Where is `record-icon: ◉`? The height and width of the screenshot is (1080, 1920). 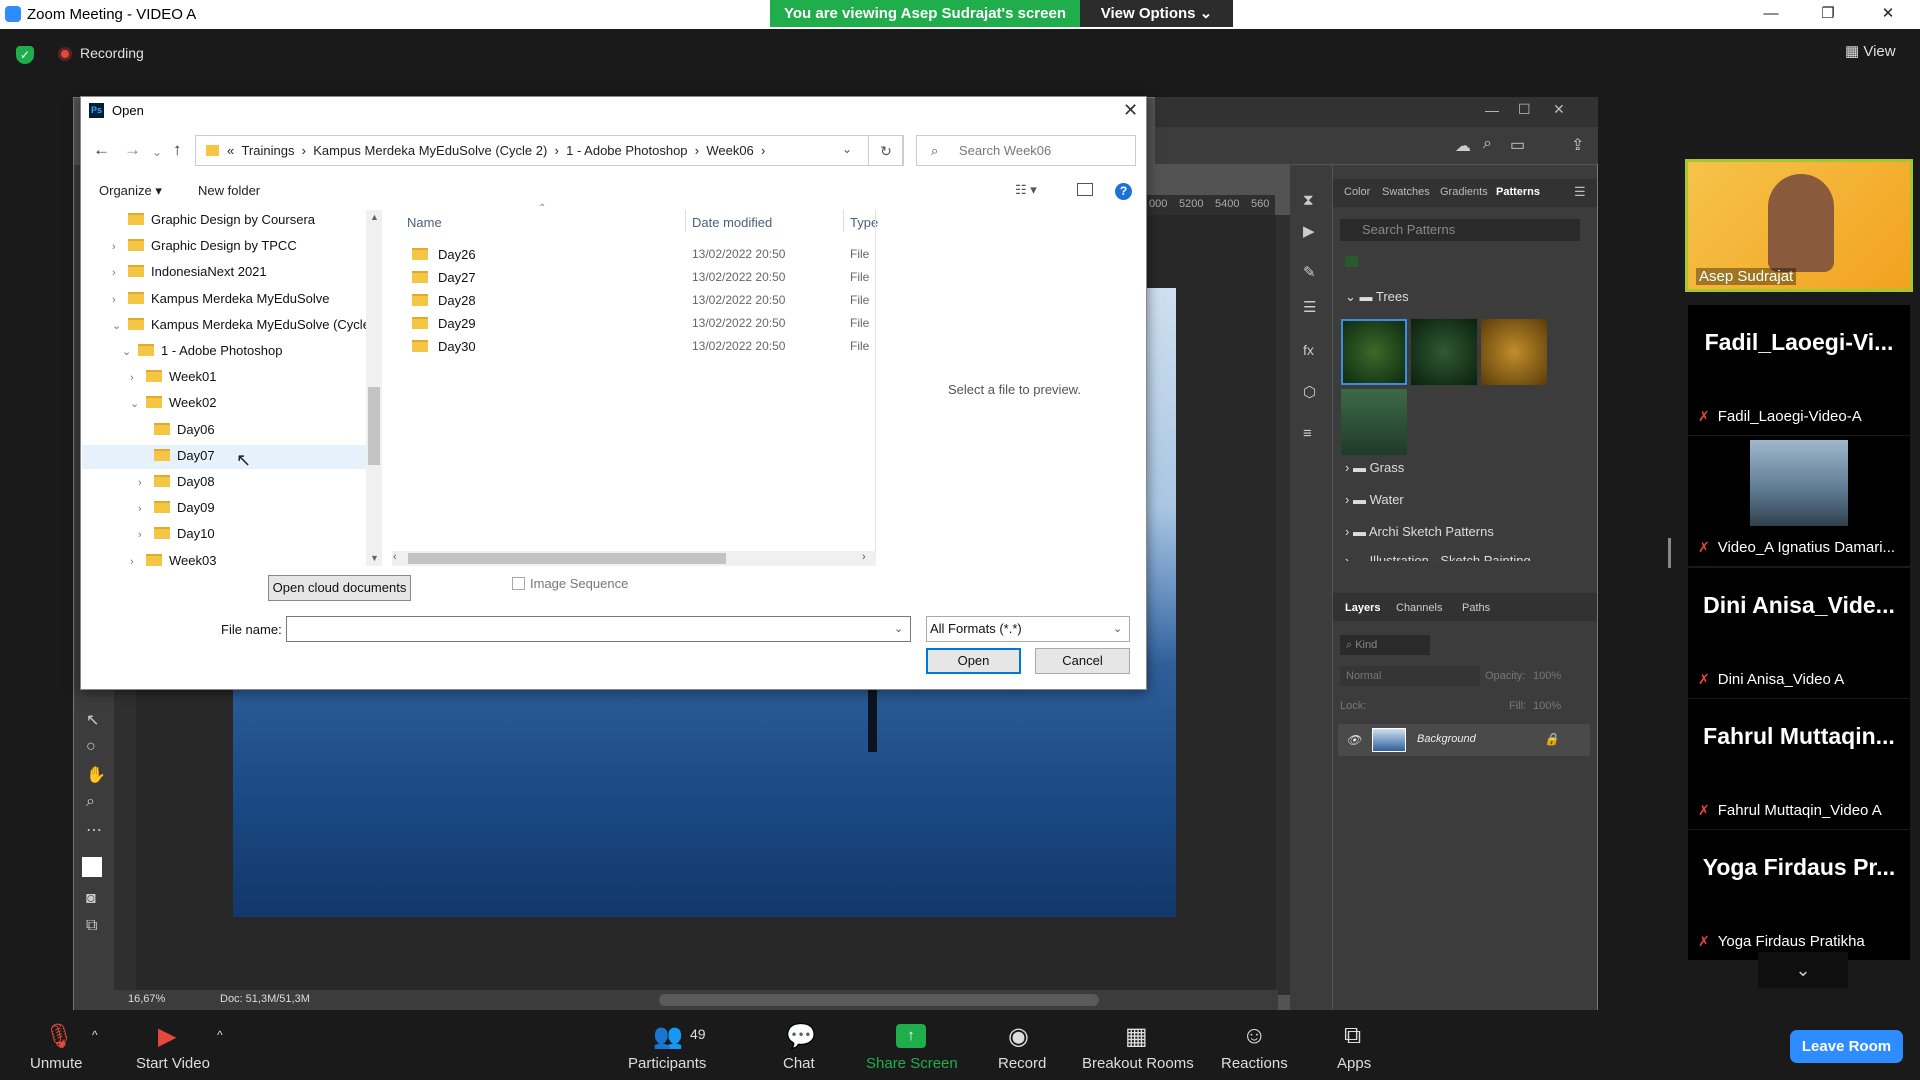
record-icon: ◉ is located at coordinates (1018, 1036).